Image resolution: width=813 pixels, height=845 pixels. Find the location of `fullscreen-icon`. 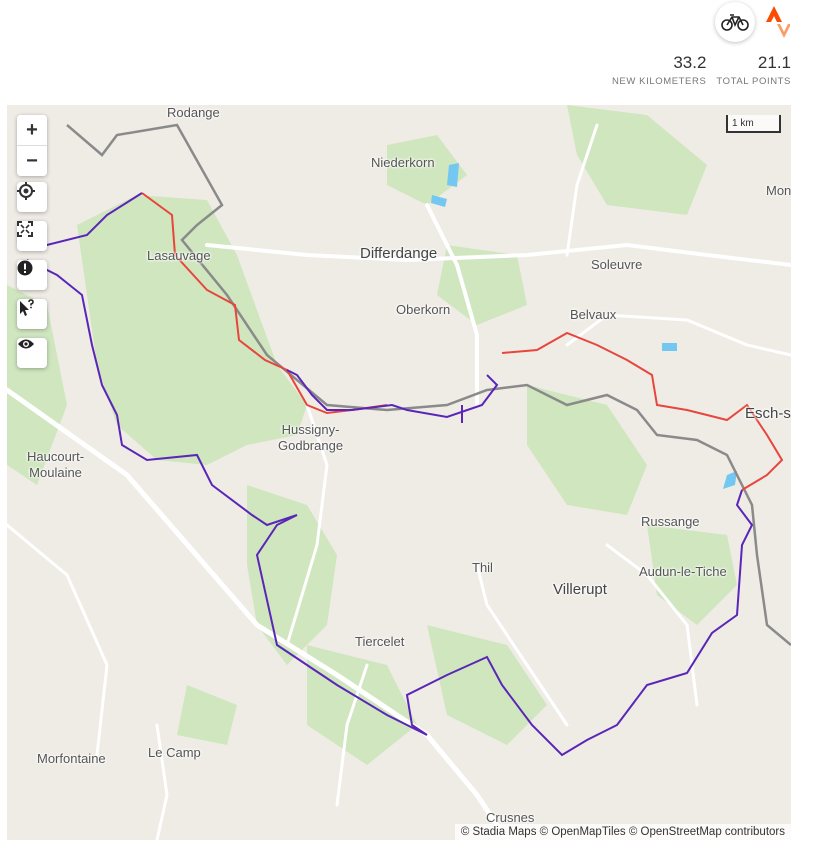

fullscreen-icon is located at coordinates (25, 229).